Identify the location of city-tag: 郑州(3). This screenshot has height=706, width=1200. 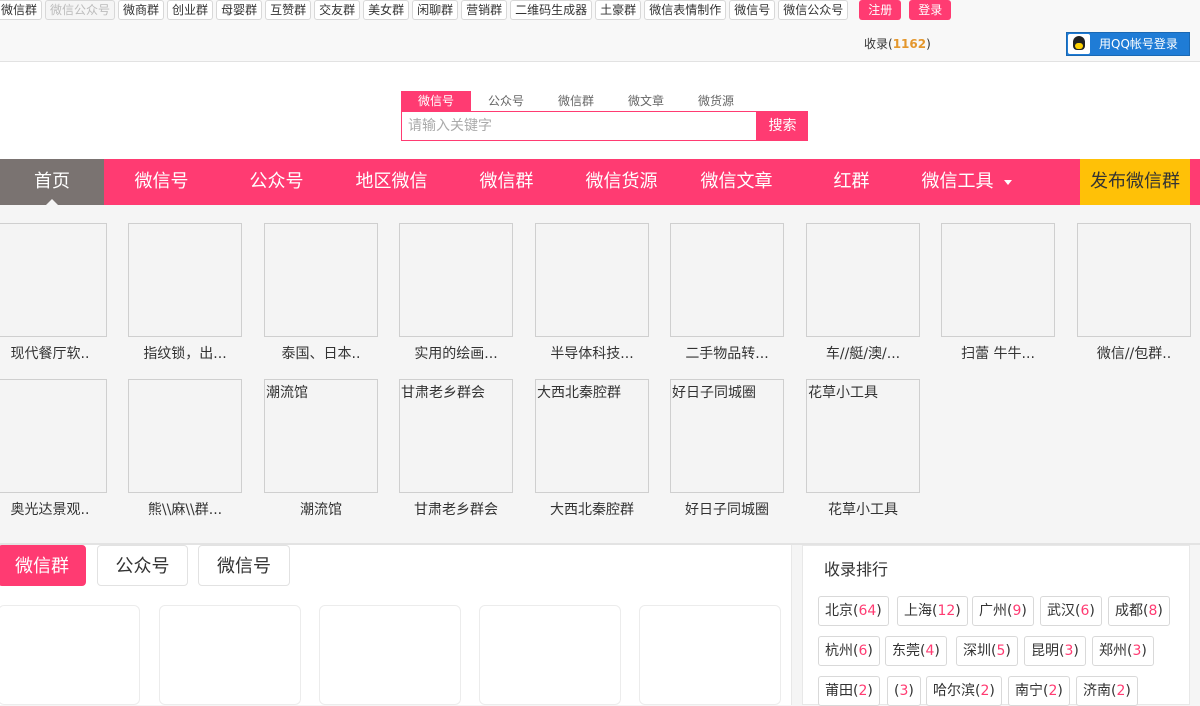
(1123, 651).